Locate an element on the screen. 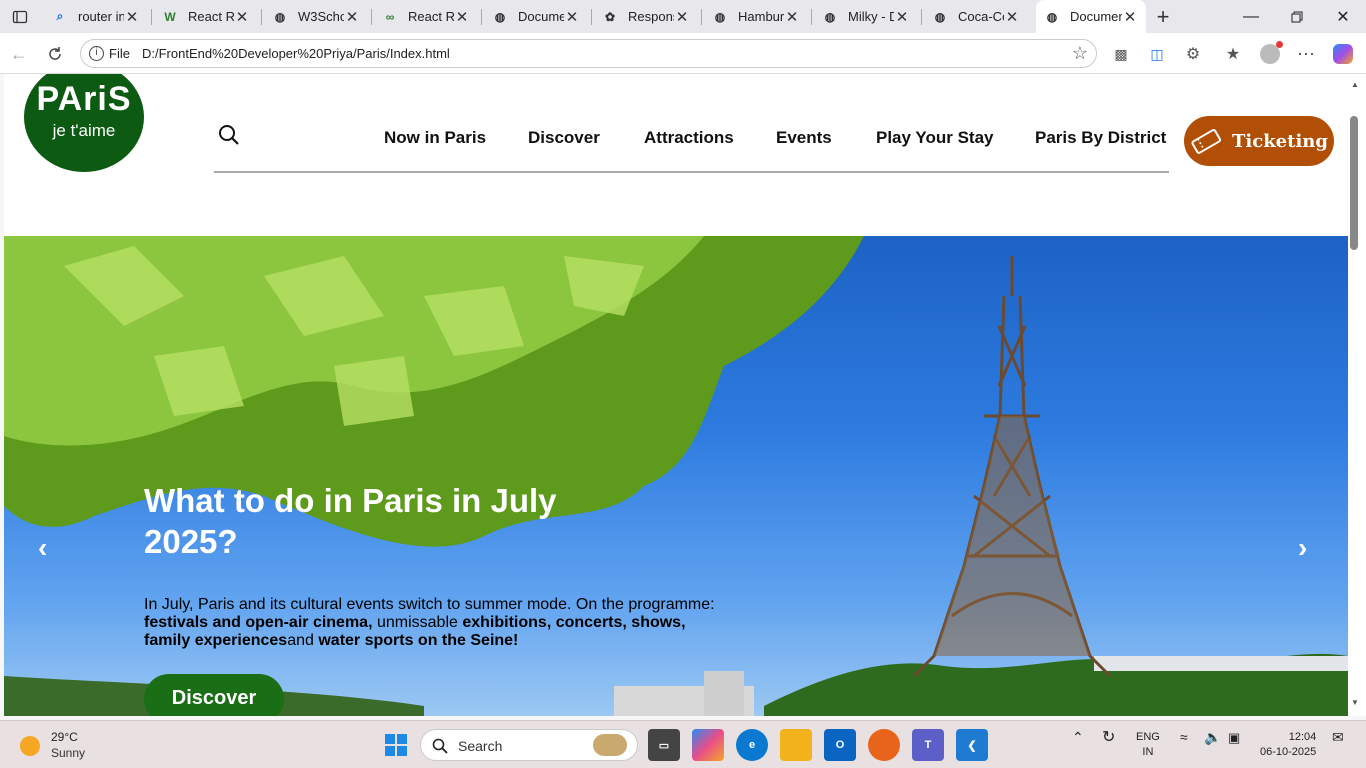 The height and width of the screenshot is (768, 1366). search-highlight-image is located at coordinates (610, 745).